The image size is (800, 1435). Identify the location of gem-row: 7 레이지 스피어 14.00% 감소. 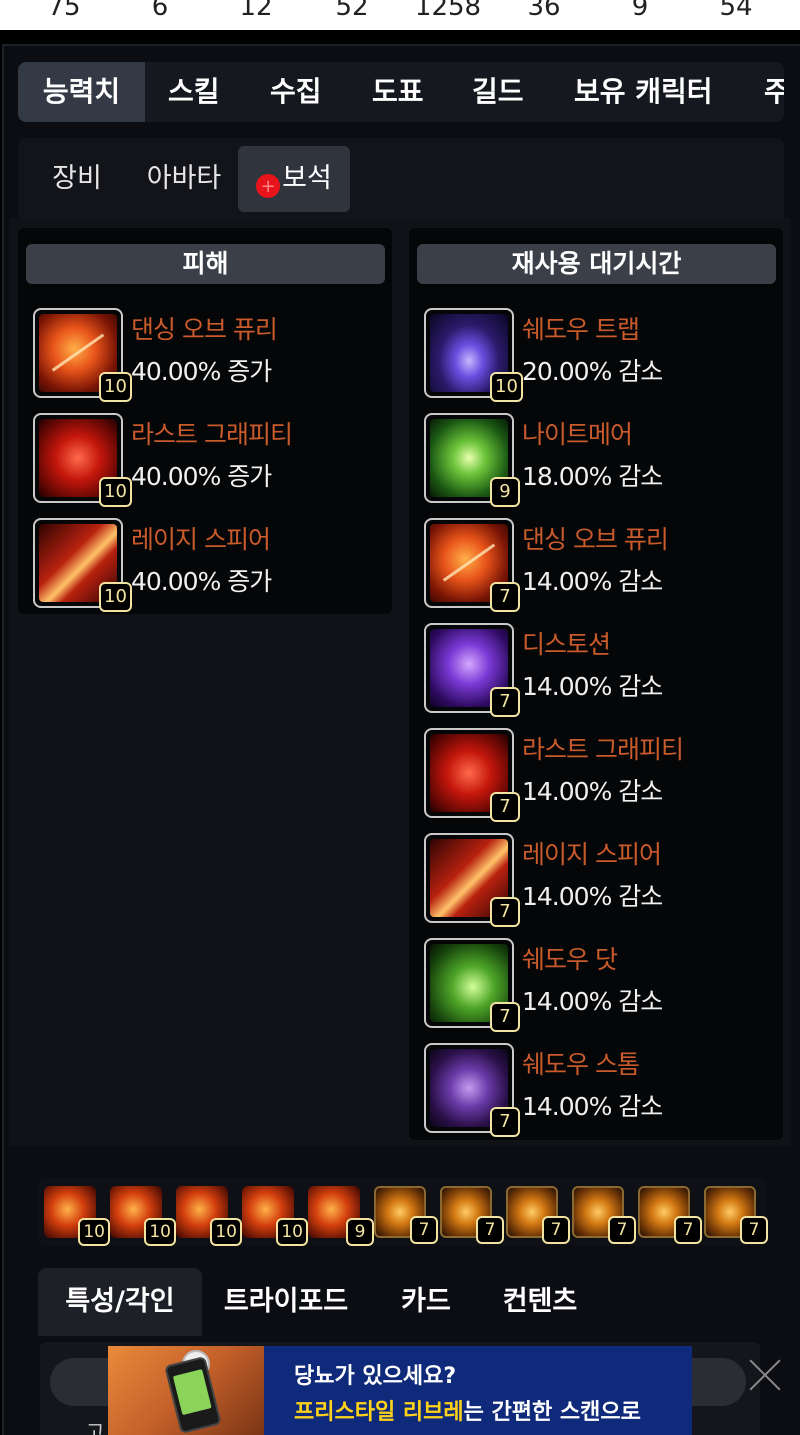
(599, 883).